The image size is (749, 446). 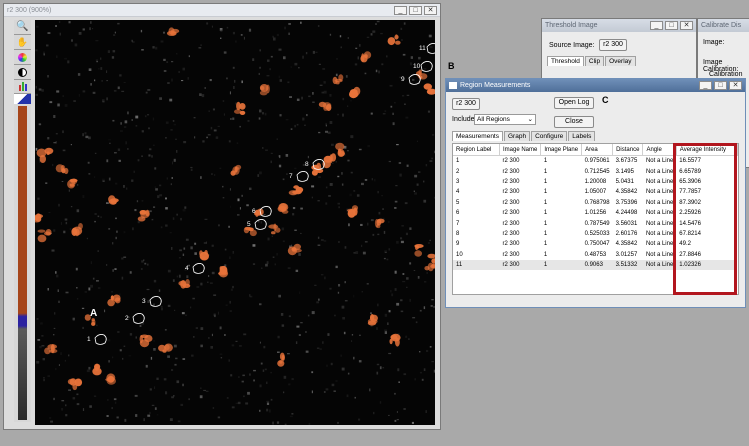 I want to click on include-label: Include:, so click(x=464, y=119).